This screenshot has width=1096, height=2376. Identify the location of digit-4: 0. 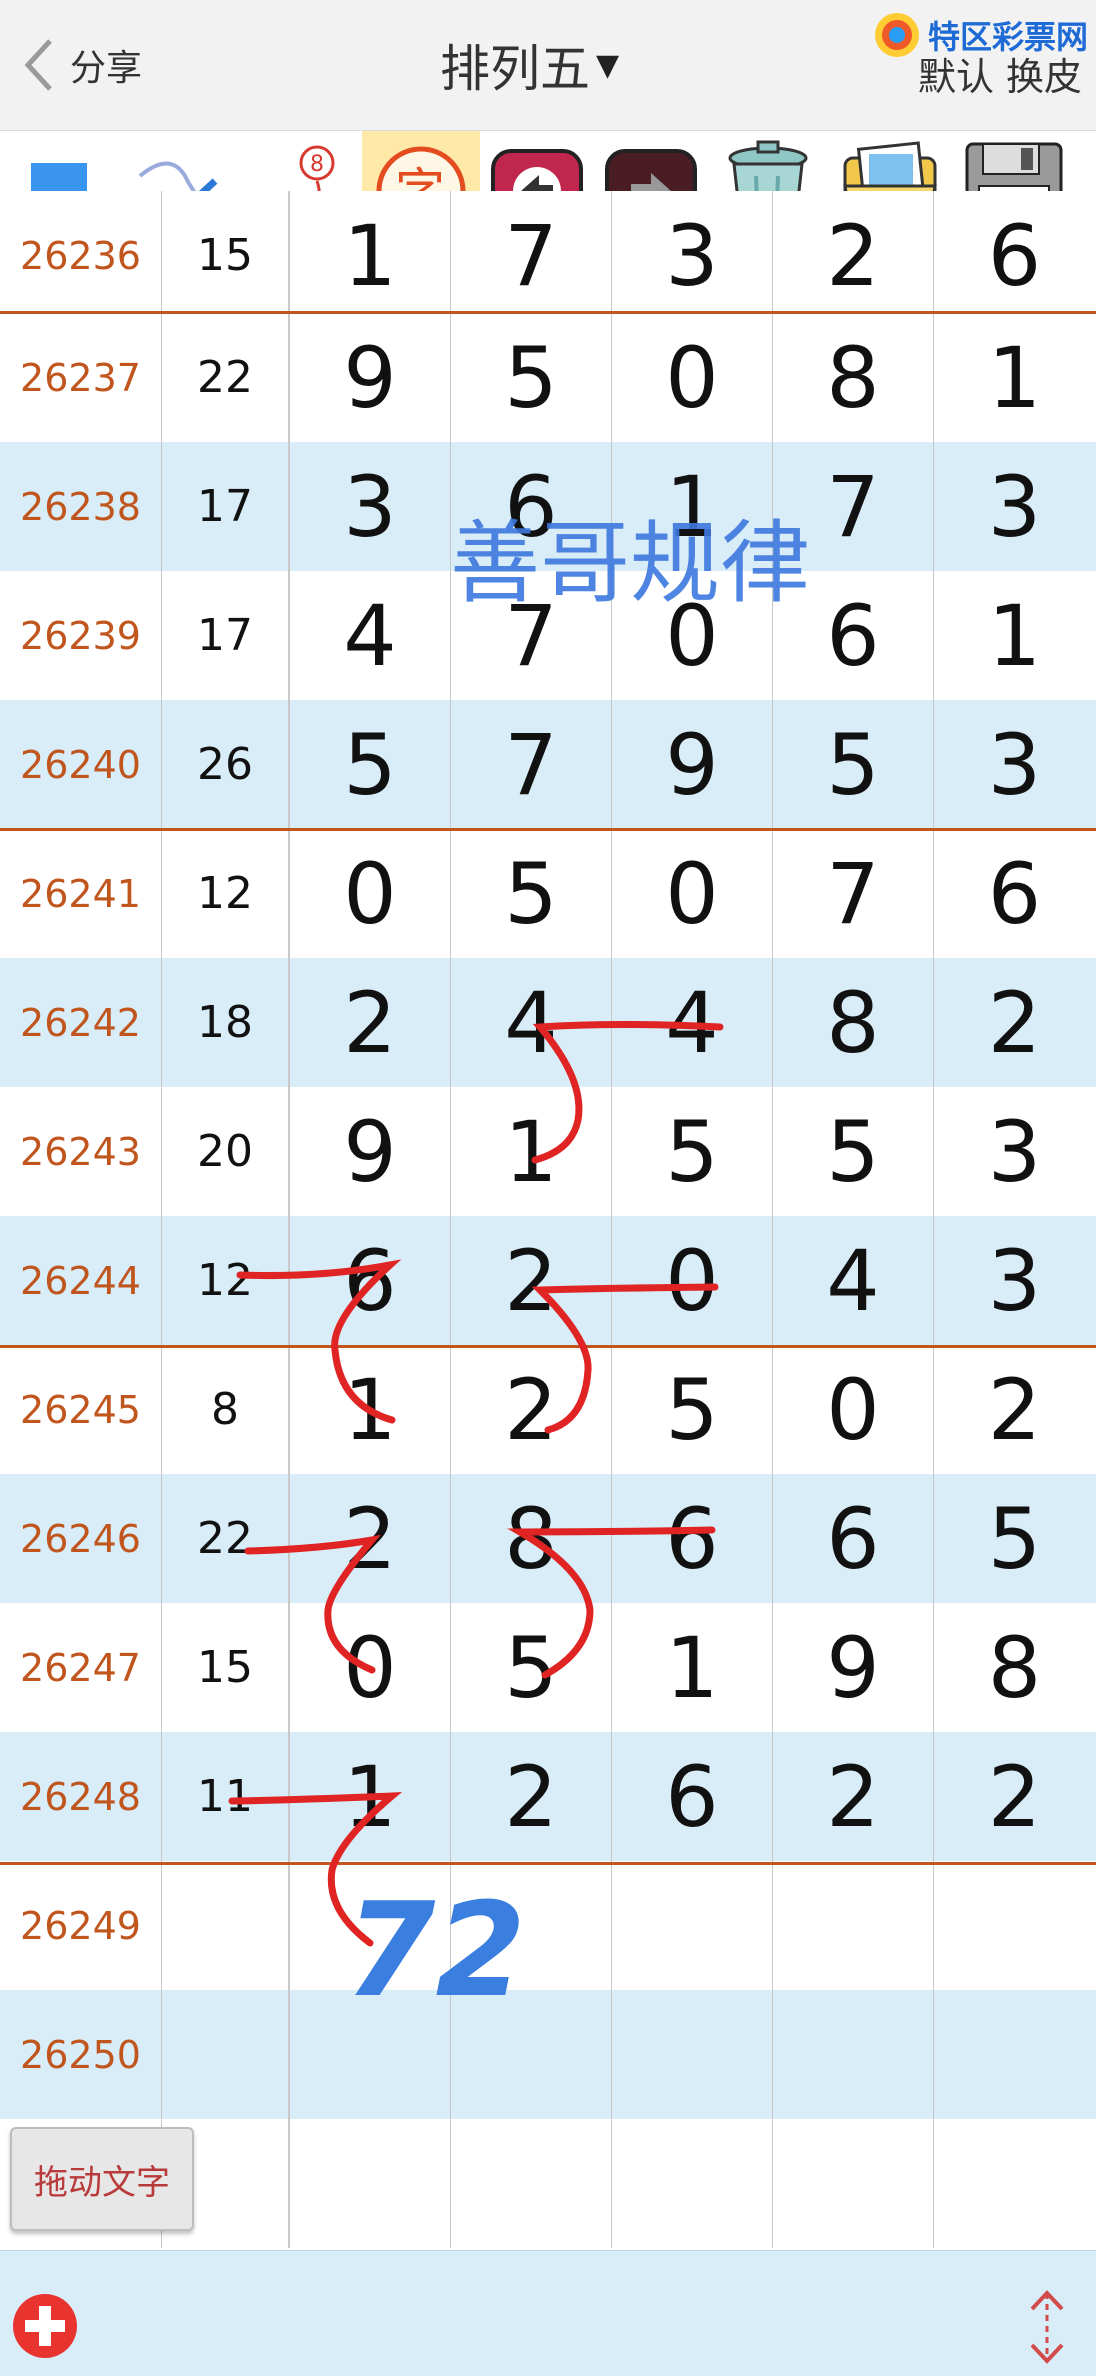
(853, 1409).